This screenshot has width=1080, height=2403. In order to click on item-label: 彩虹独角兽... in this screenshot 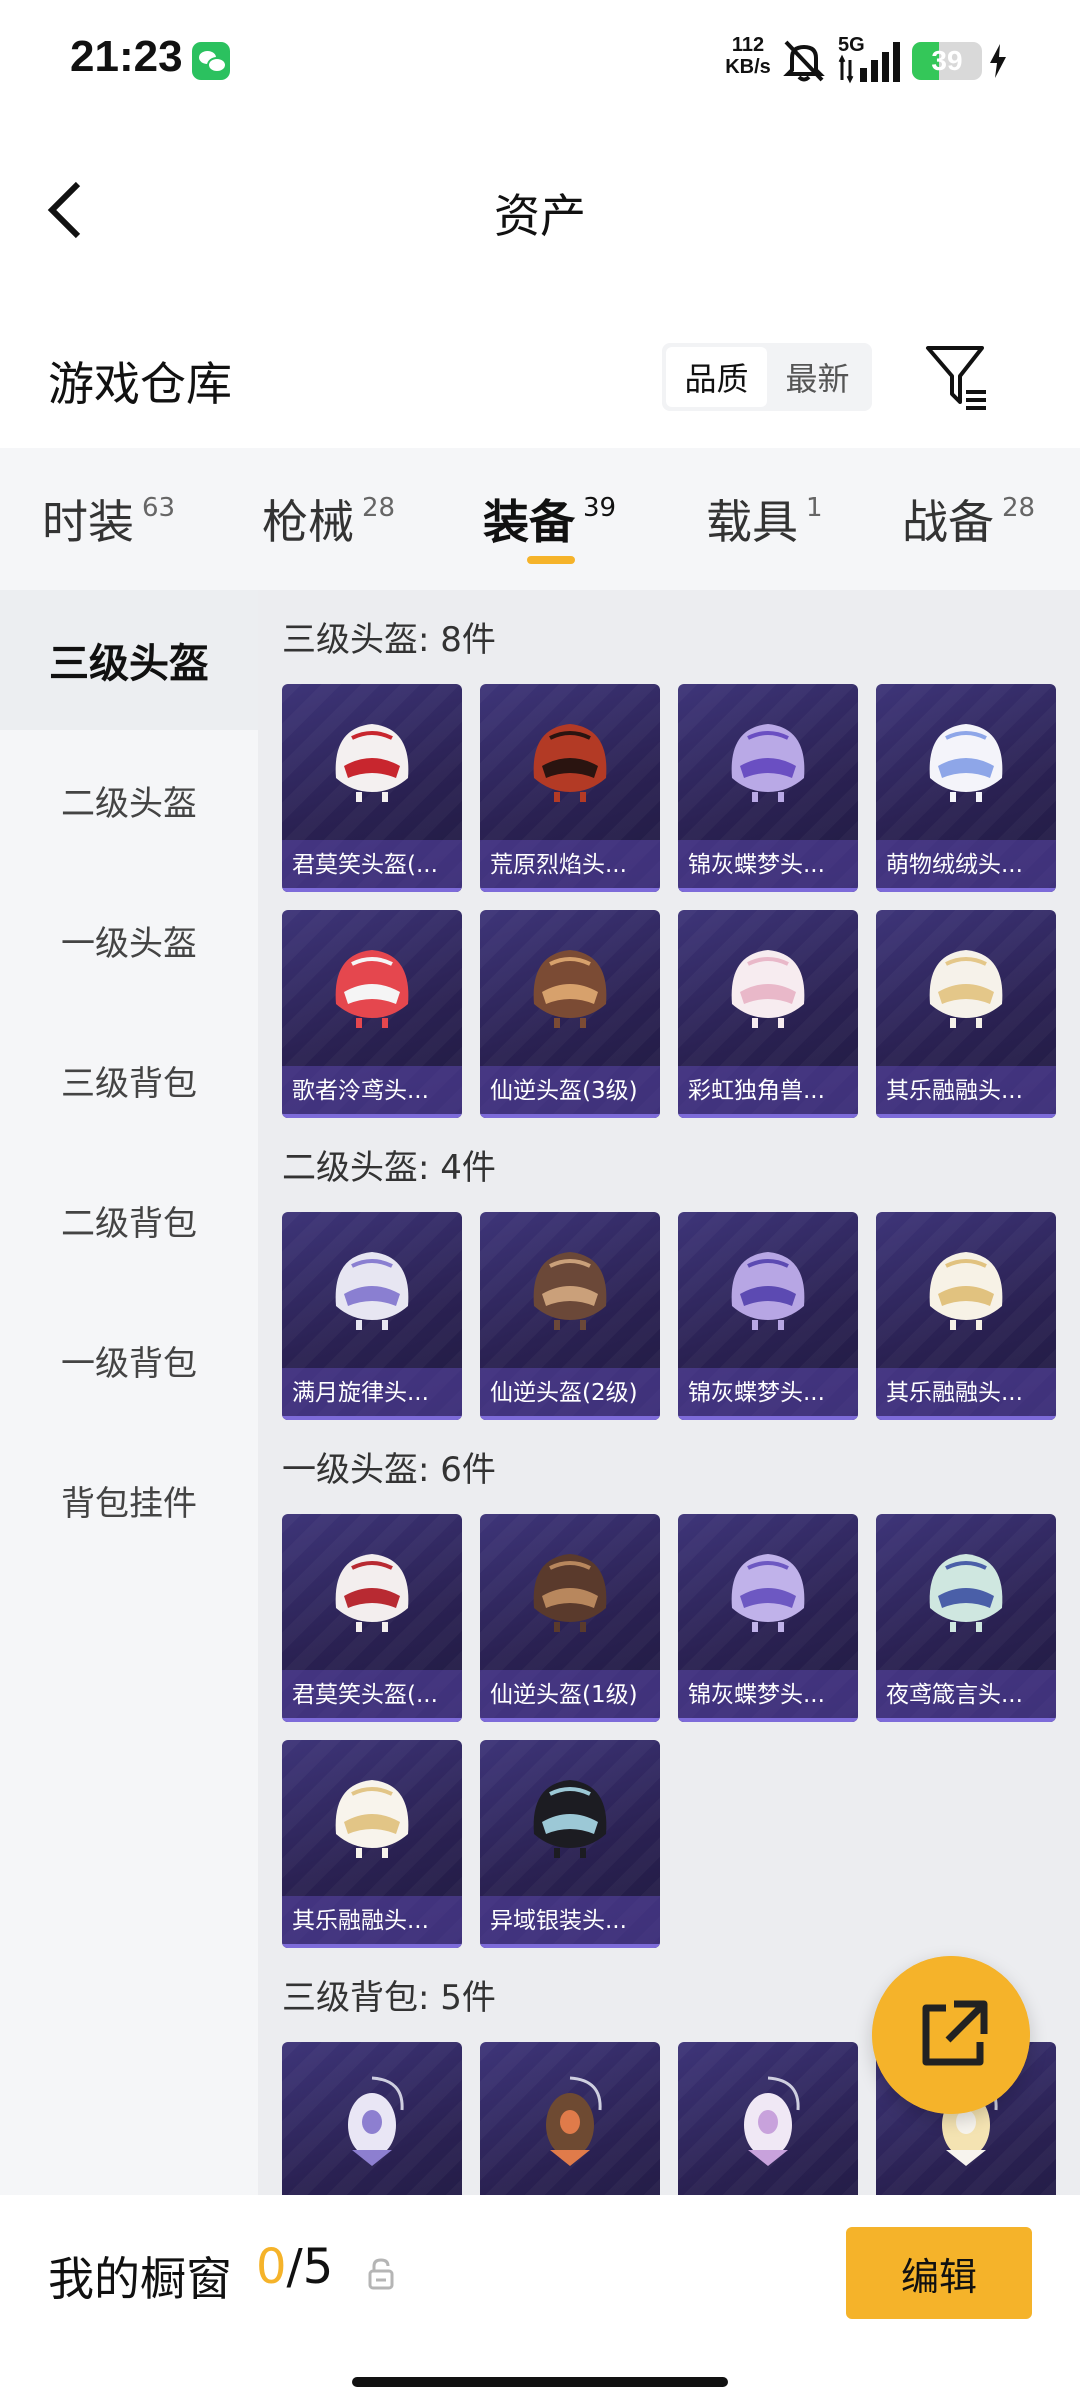, I will do `click(768, 1092)`.